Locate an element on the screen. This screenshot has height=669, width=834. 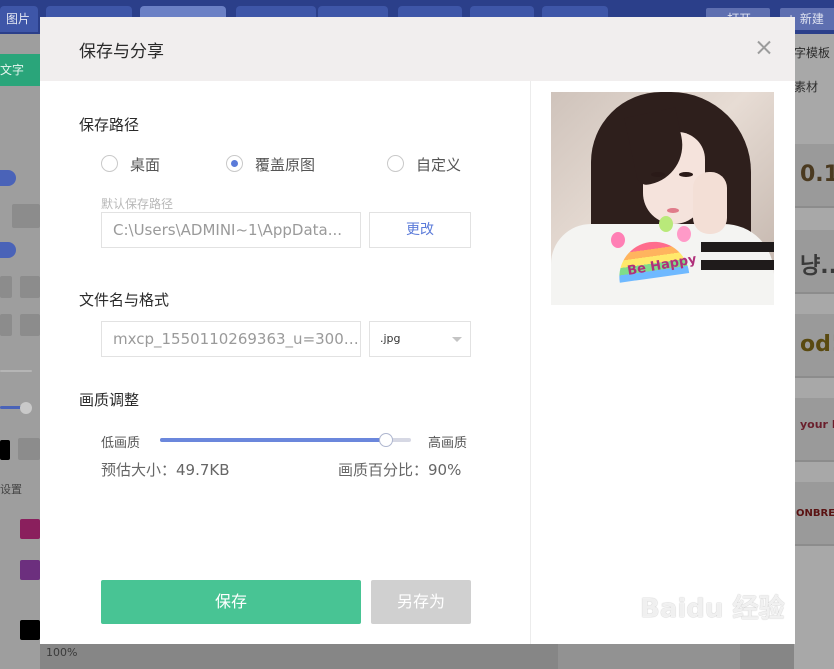
sticker-card: od! is located at coordinates (814, 346).